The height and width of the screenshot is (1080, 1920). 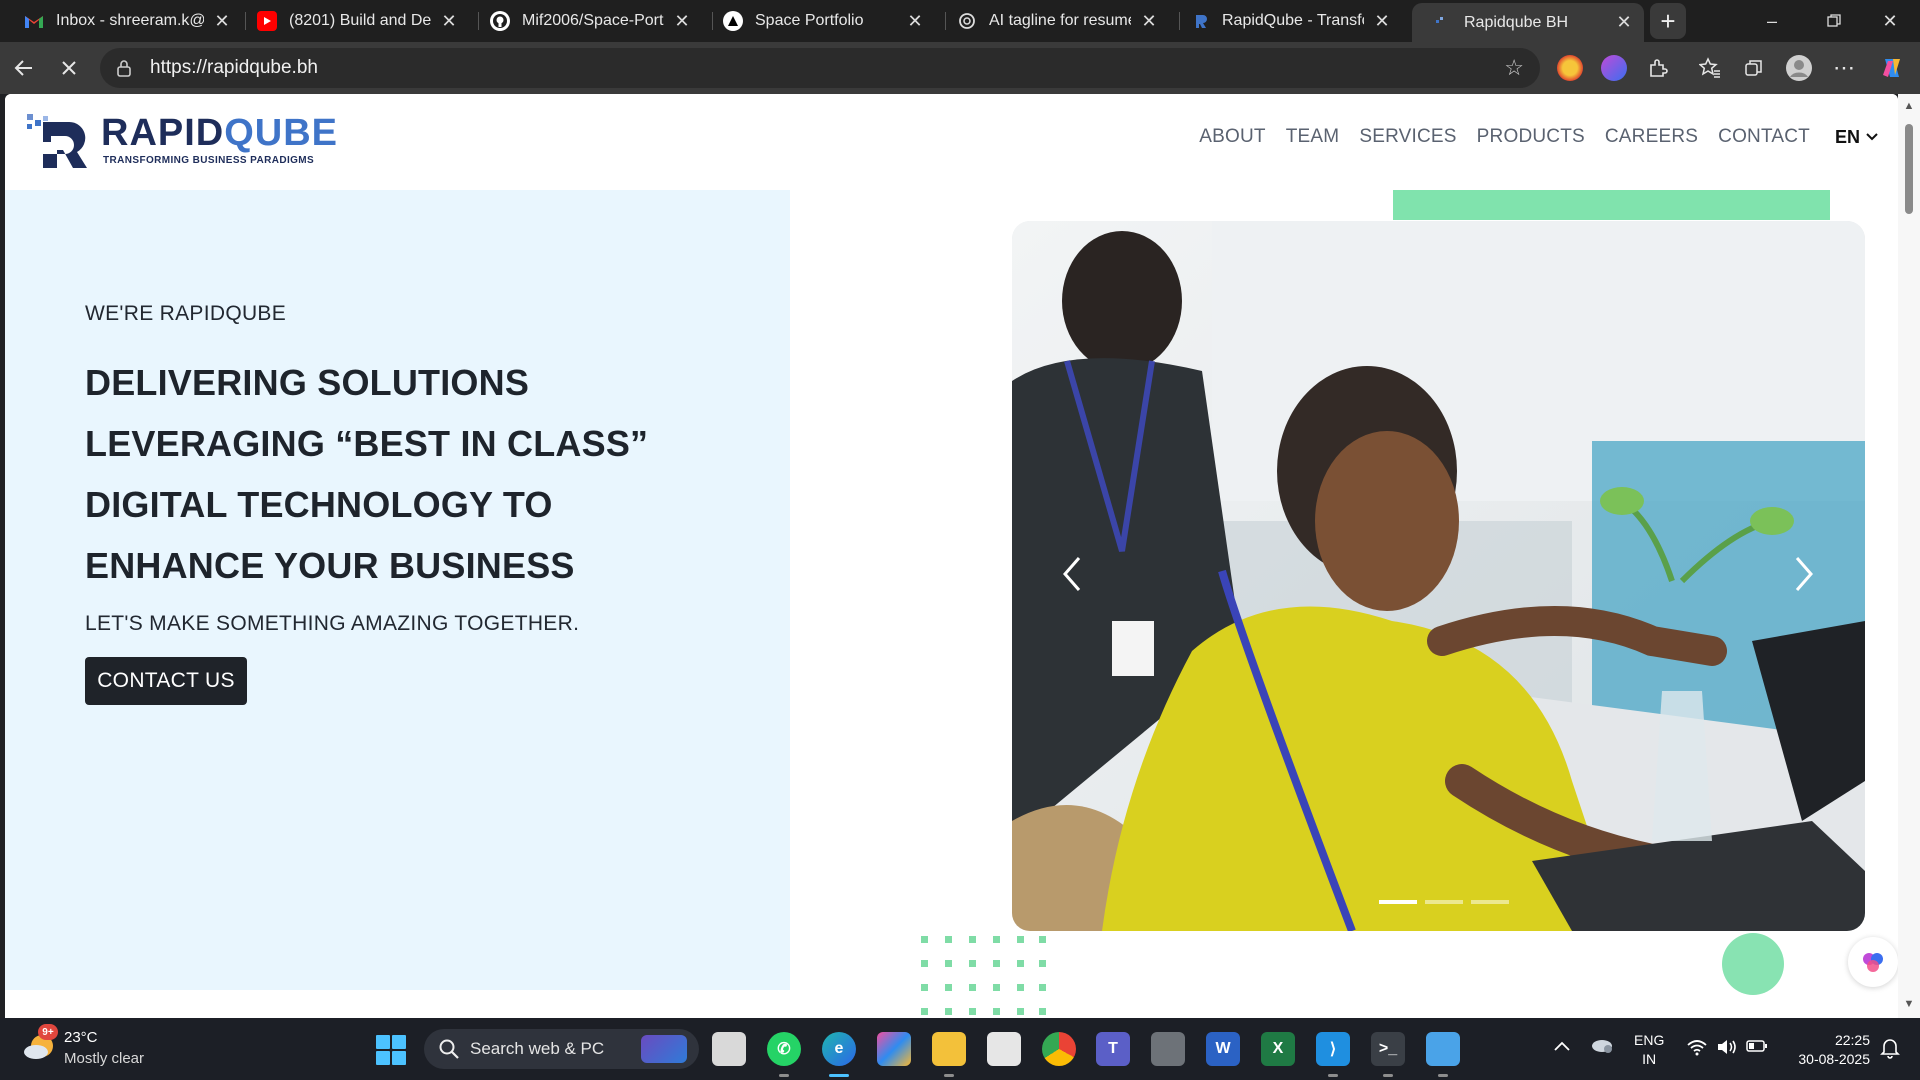 What do you see at coordinates (733, 21) in the screenshot?
I see `vercel-icon` at bounding box center [733, 21].